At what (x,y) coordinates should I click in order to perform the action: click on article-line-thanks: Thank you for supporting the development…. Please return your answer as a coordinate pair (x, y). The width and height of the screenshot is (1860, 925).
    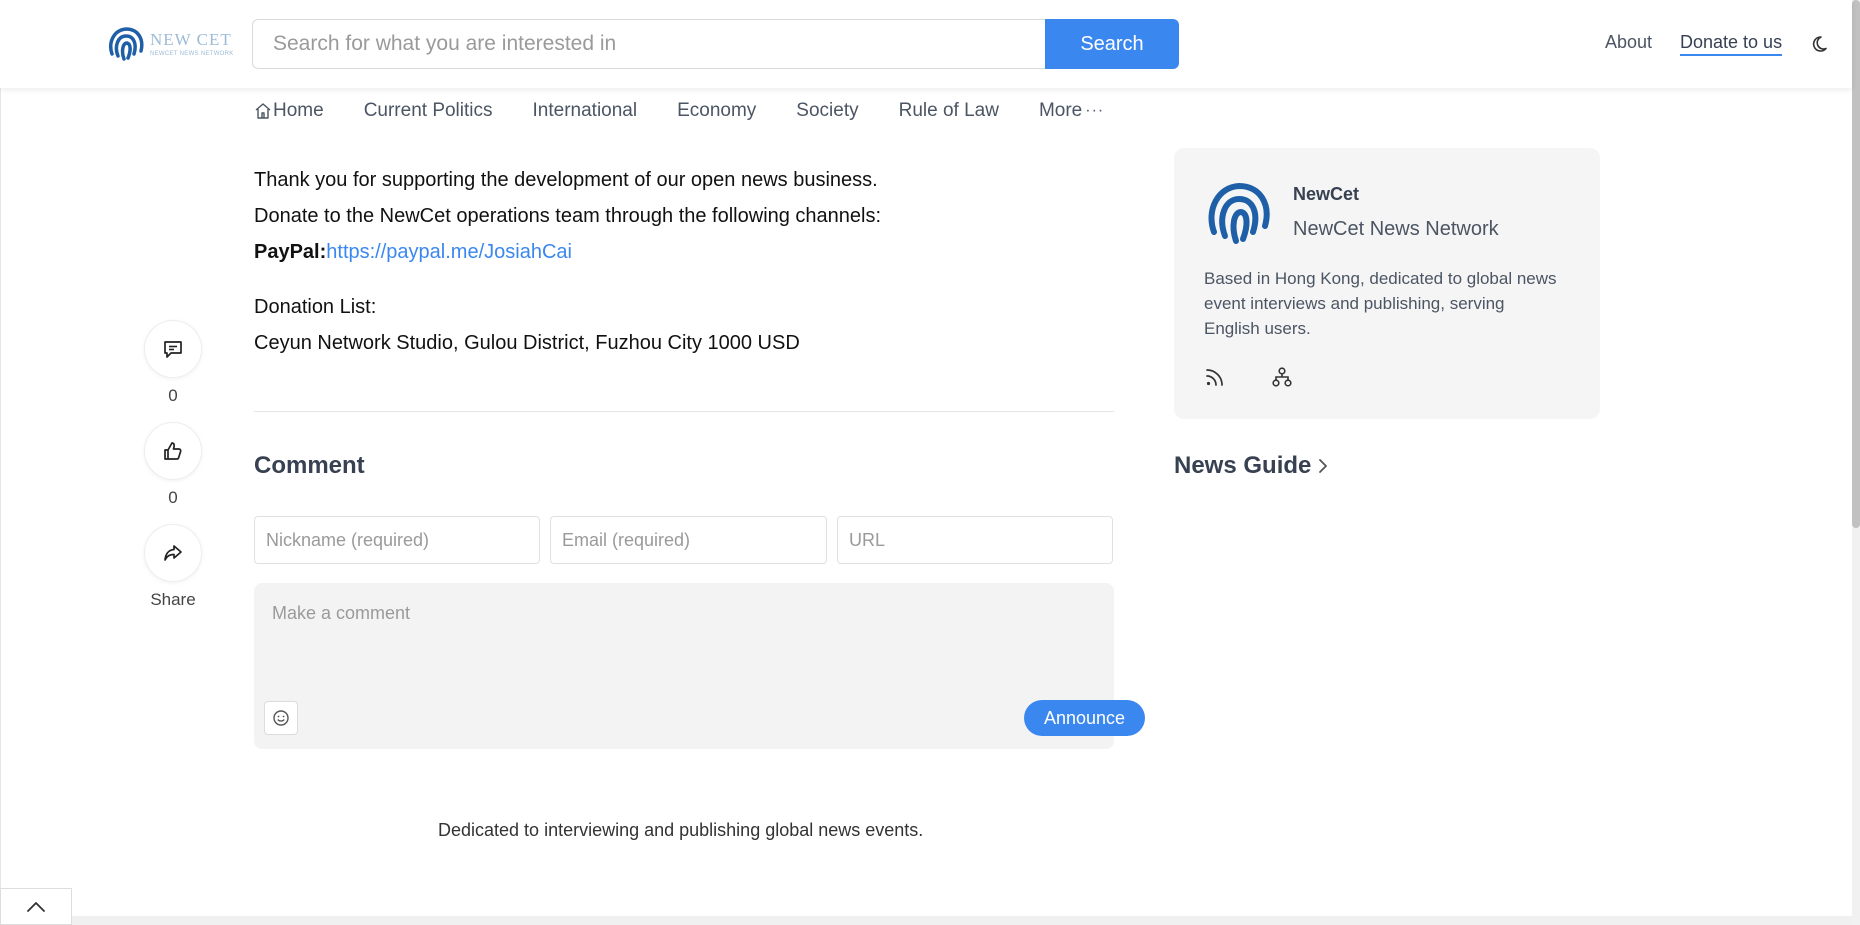
    Looking at the image, I should click on (566, 180).